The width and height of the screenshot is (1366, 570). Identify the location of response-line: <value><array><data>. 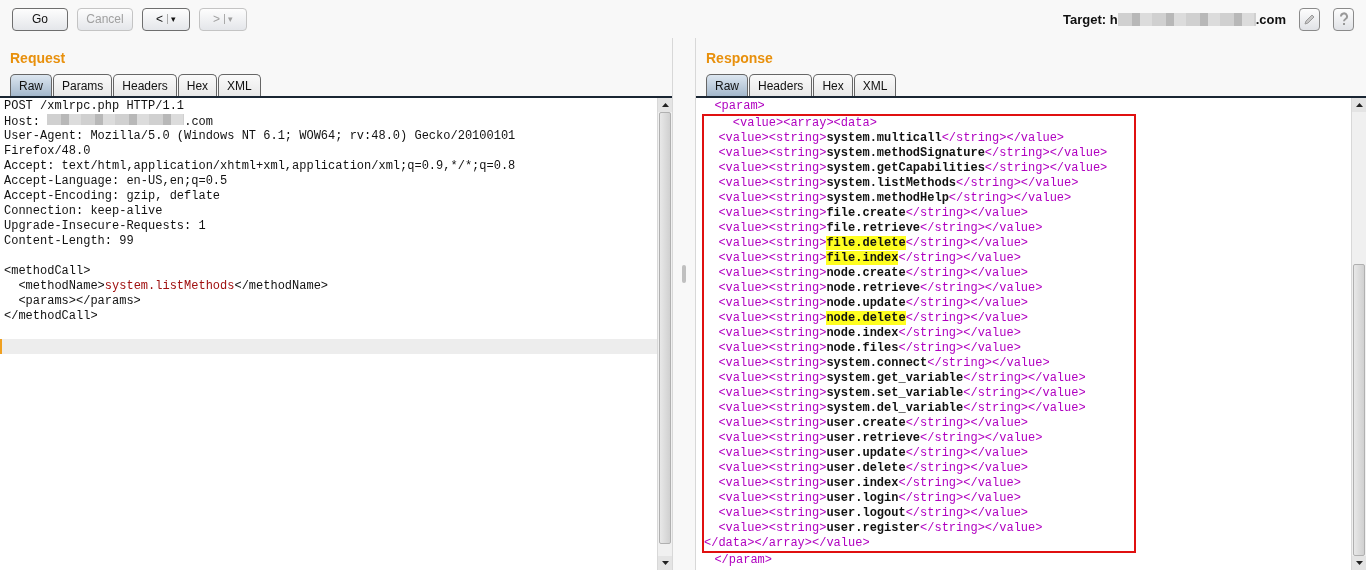
(804, 123).